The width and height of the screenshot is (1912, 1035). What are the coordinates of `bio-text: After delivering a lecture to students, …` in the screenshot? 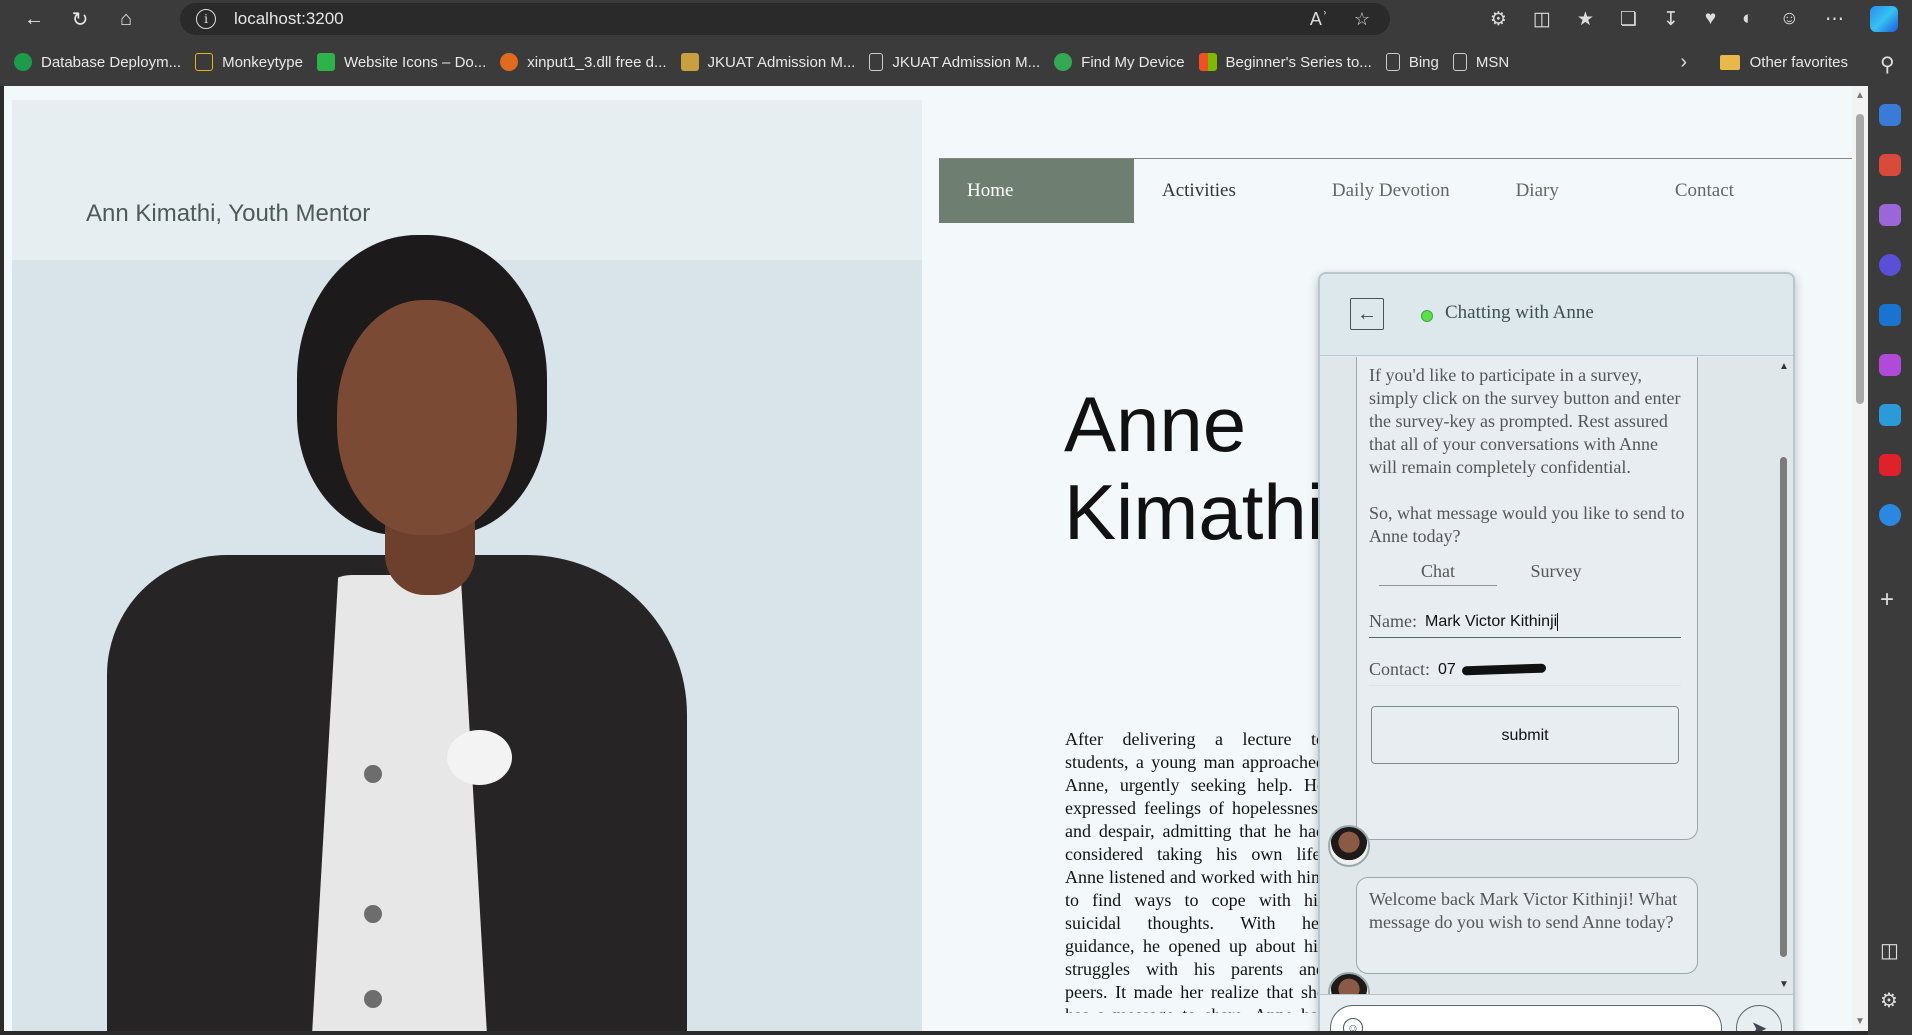 It's located at (1195, 871).